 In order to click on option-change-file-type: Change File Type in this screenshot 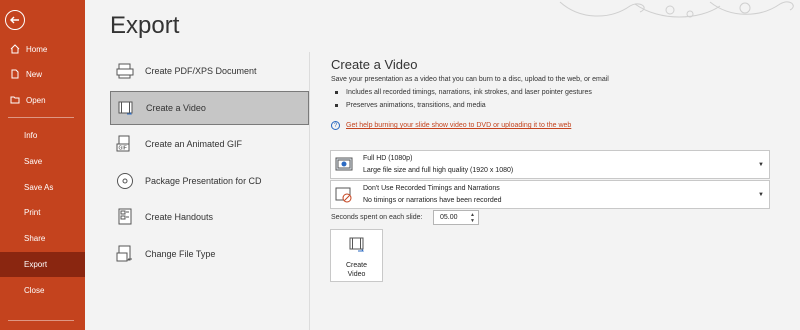, I will do `click(209, 254)`.